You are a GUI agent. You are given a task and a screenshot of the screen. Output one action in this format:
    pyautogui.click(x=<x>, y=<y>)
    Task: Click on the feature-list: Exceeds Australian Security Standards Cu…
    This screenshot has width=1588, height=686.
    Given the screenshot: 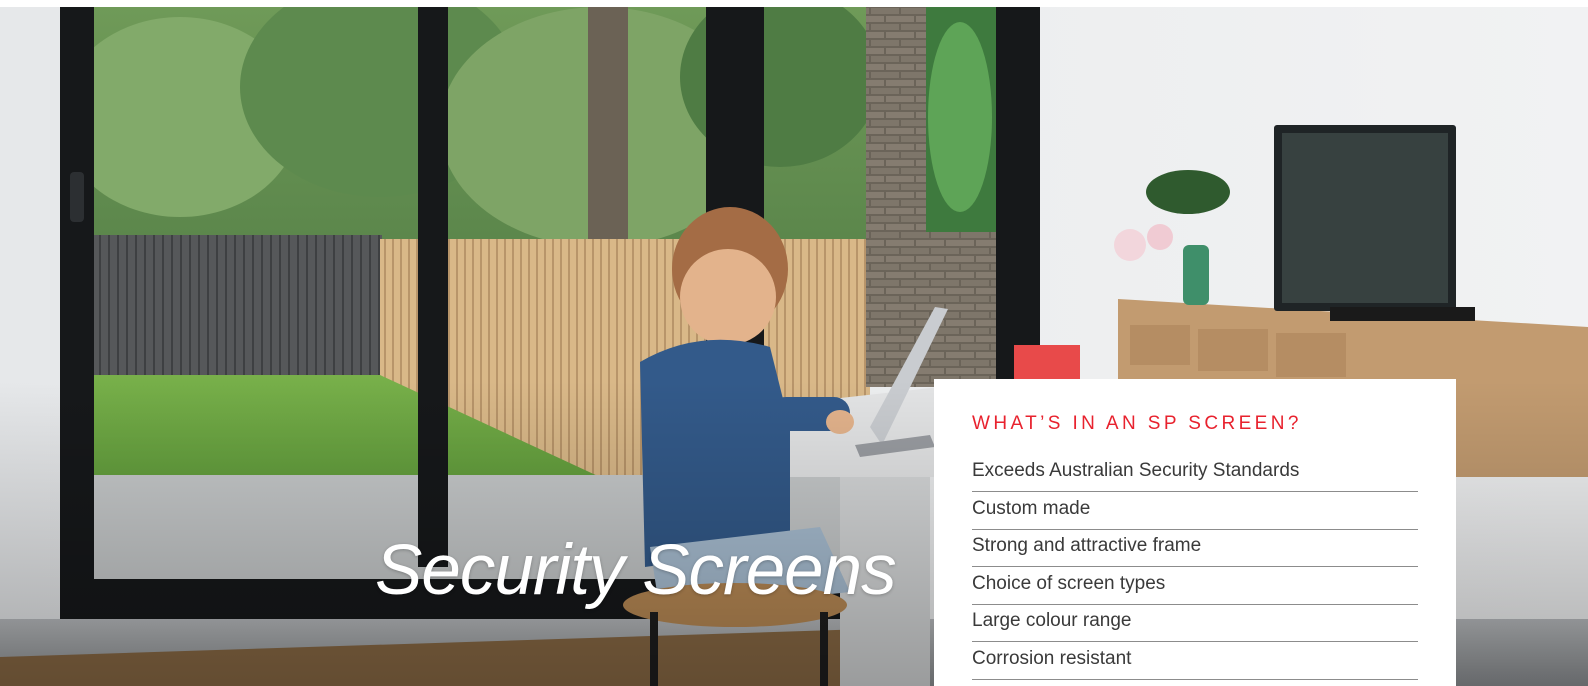 What is the action you would take?
    pyautogui.click(x=1195, y=568)
    